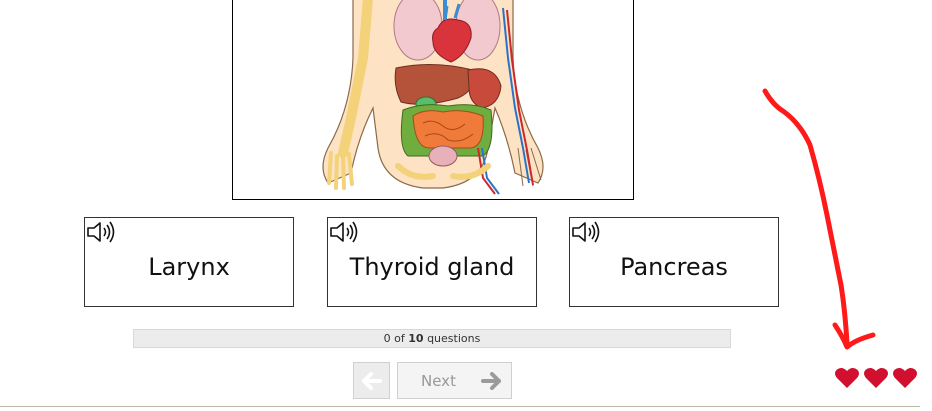  Describe the element at coordinates (399, 338) in the screenshot. I see `progress-of: of` at that location.